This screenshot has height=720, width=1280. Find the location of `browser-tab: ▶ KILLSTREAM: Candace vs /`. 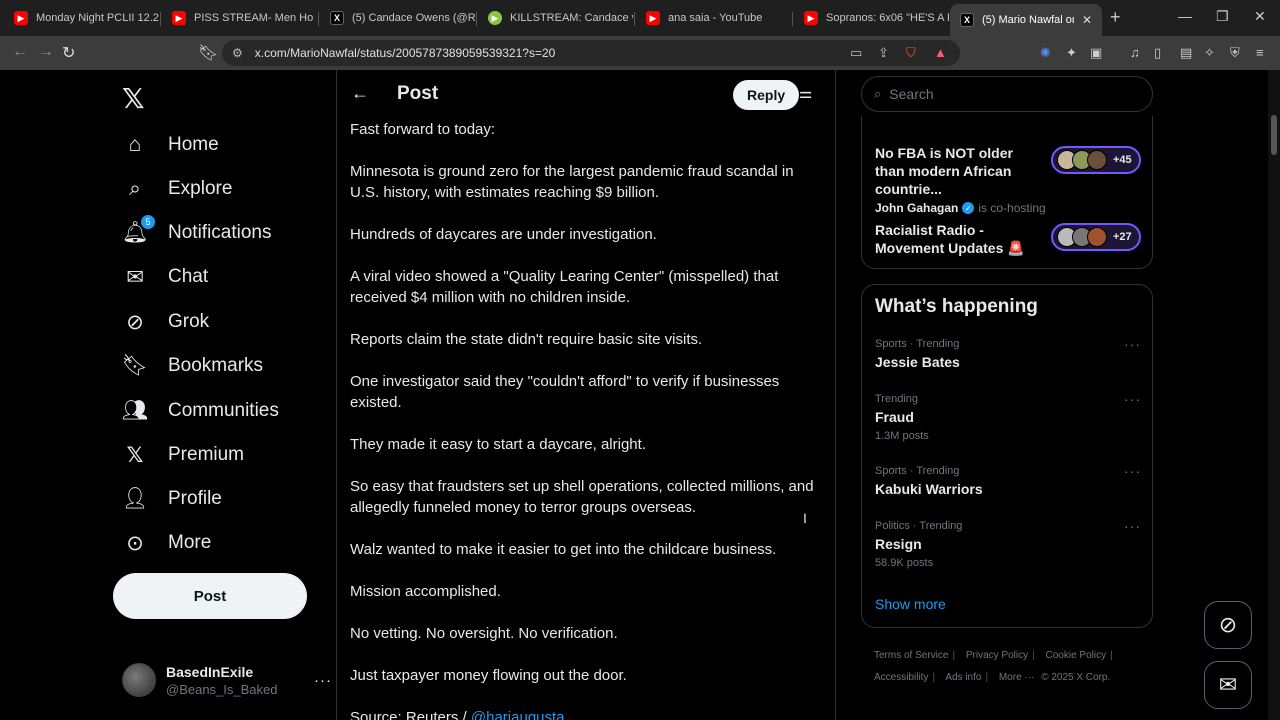

browser-tab: ▶ KILLSTREAM: Candace vs / is located at coordinates (555, 18).